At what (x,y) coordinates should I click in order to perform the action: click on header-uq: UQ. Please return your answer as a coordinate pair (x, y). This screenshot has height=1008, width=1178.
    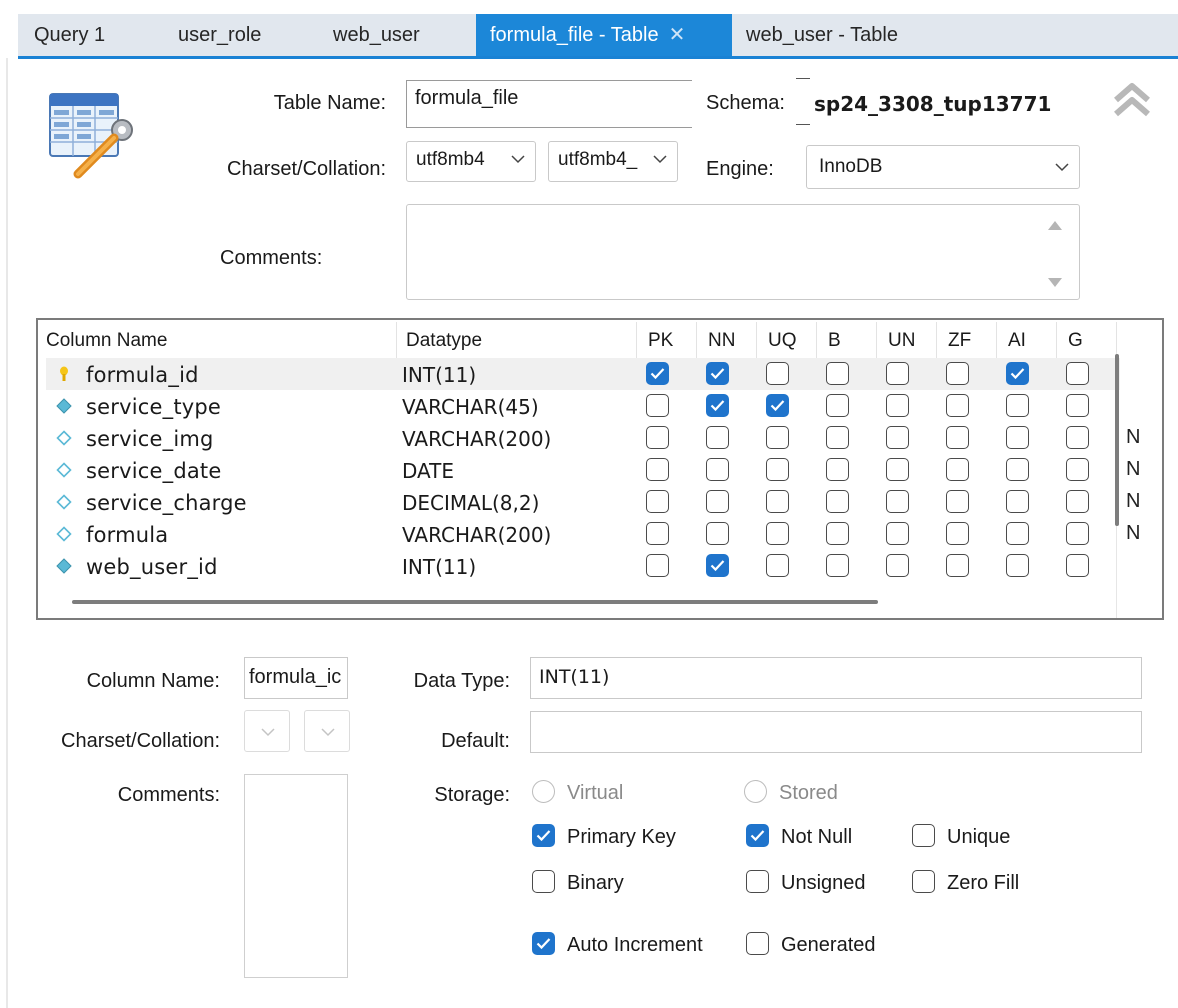
    Looking at the image, I should click on (782, 341).